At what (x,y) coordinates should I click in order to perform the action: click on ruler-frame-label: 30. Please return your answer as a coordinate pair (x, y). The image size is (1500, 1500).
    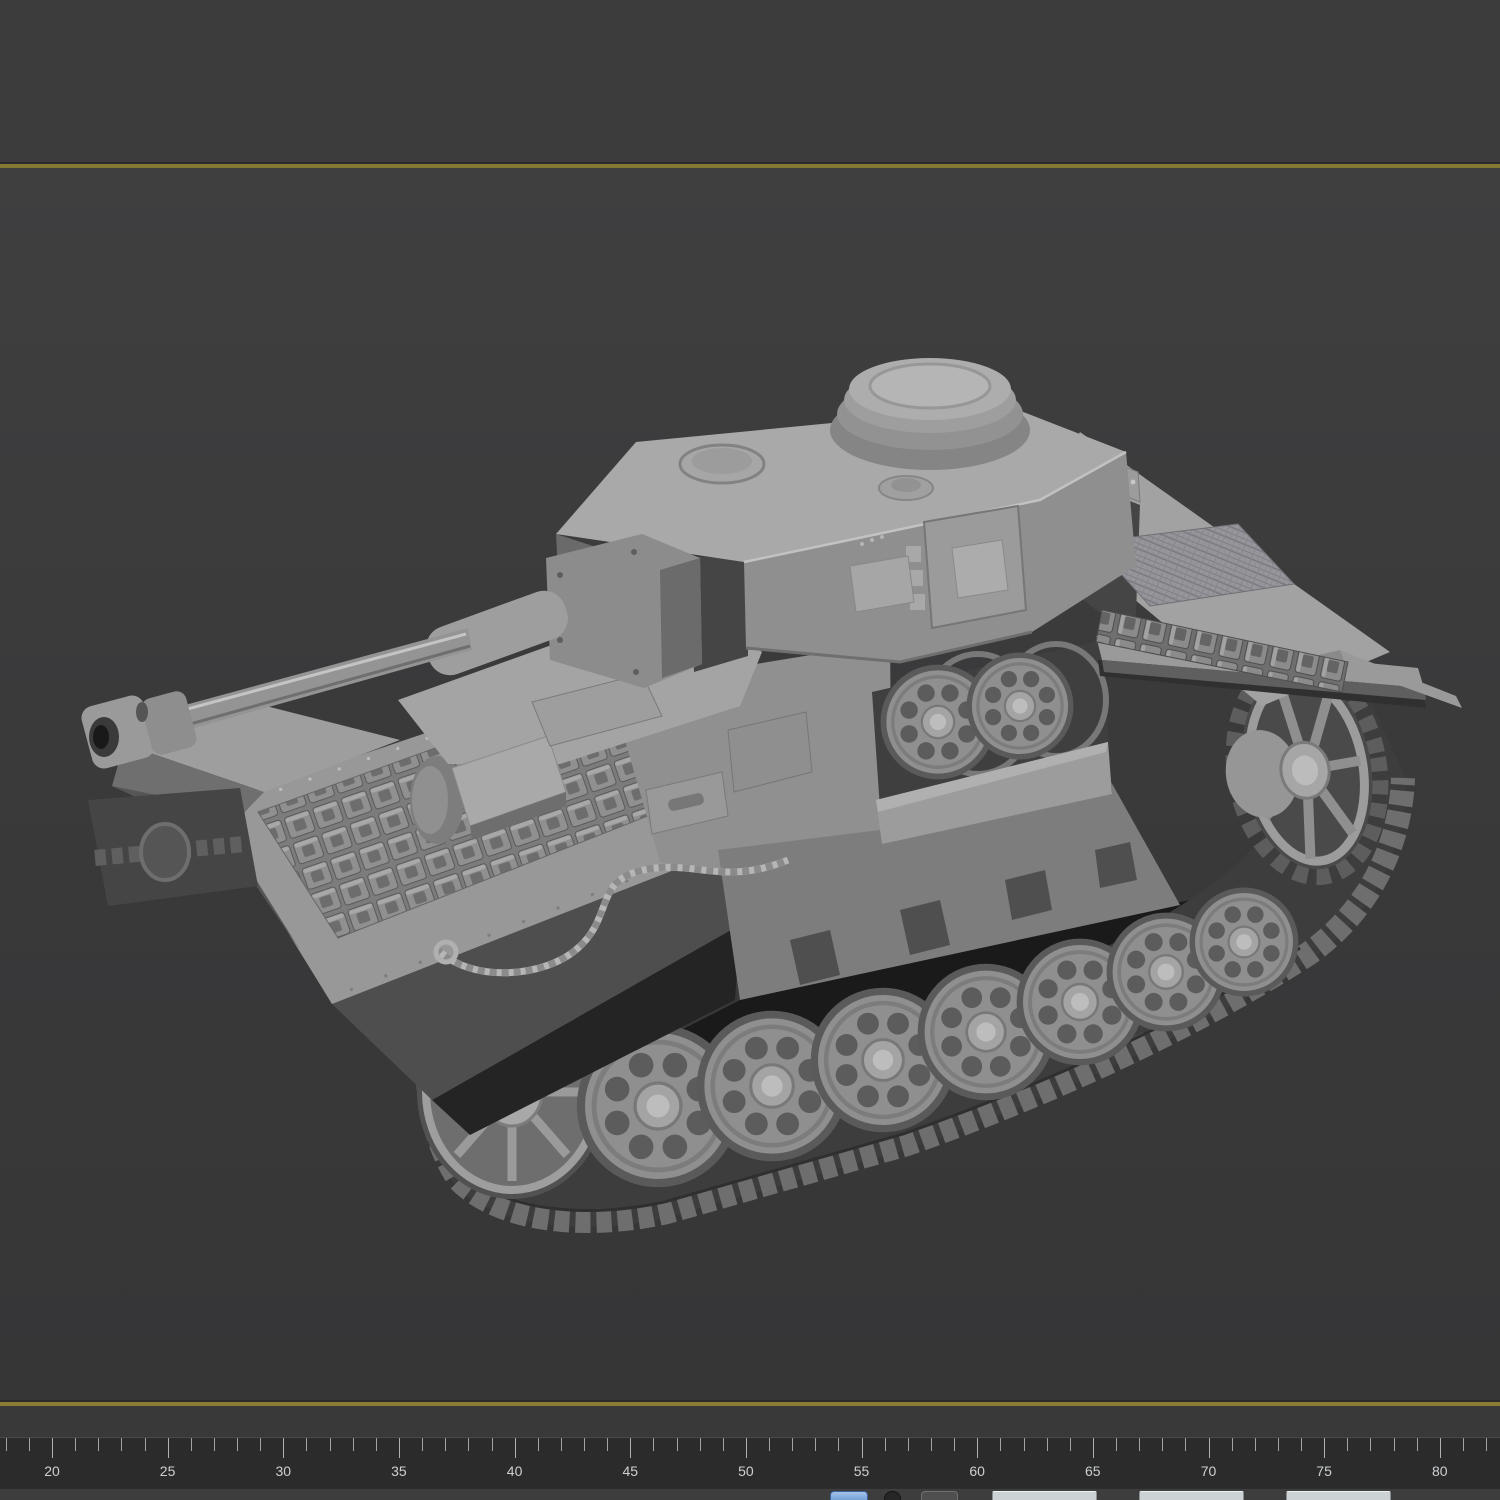
    Looking at the image, I should click on (283, 1471).